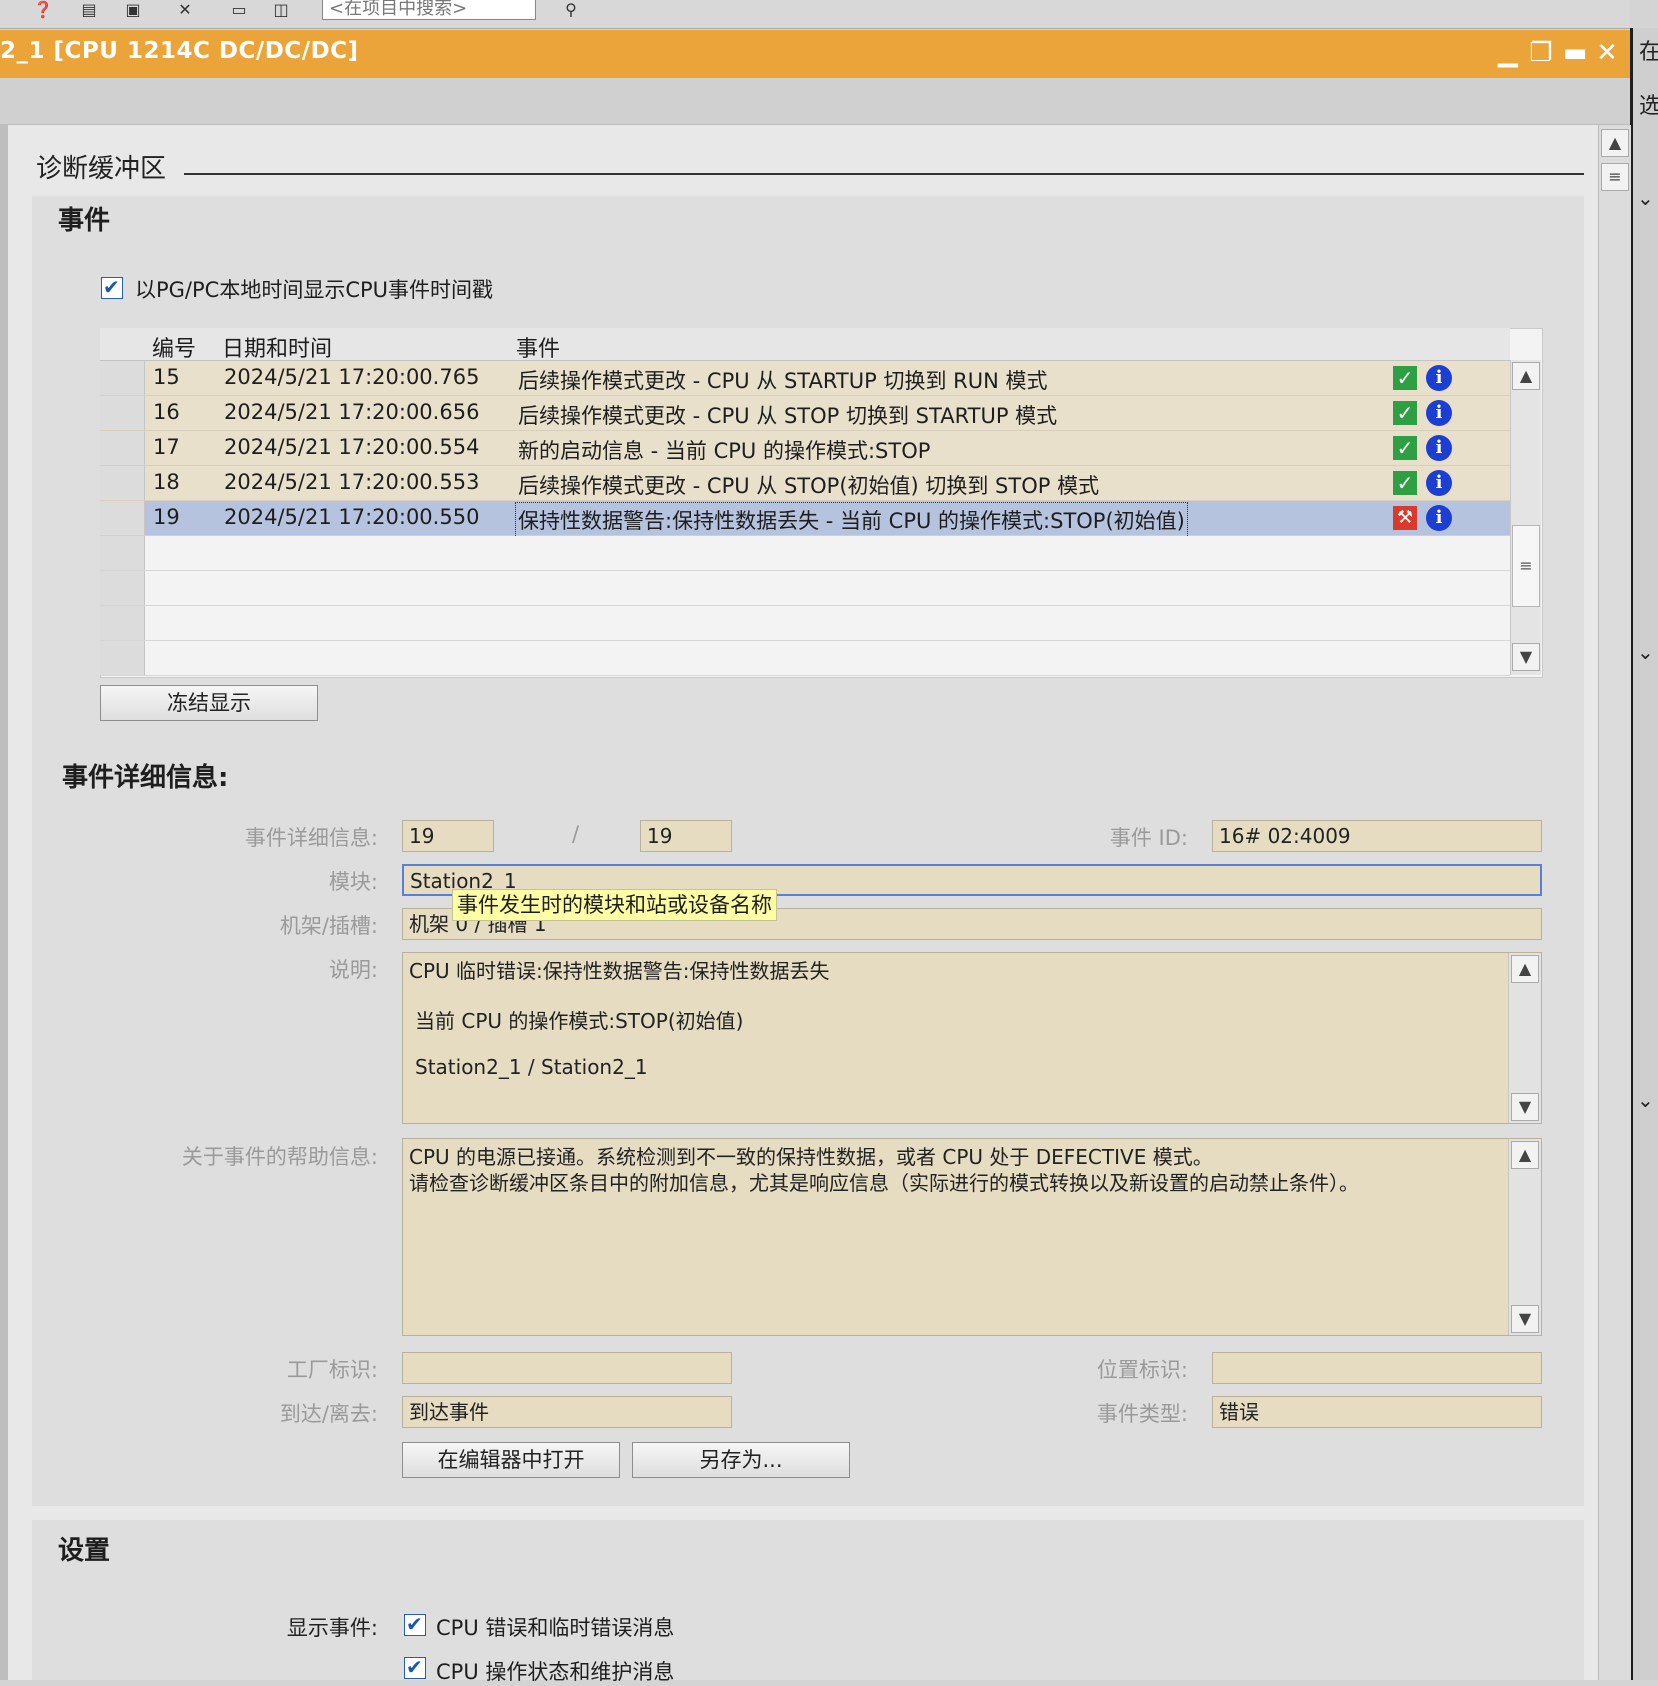 The image size is (1658, 1686). What do you see at coordinates (538, 347) in the screenshot?
I see `column-header-event: 事件` at bounding box center [538, 347].